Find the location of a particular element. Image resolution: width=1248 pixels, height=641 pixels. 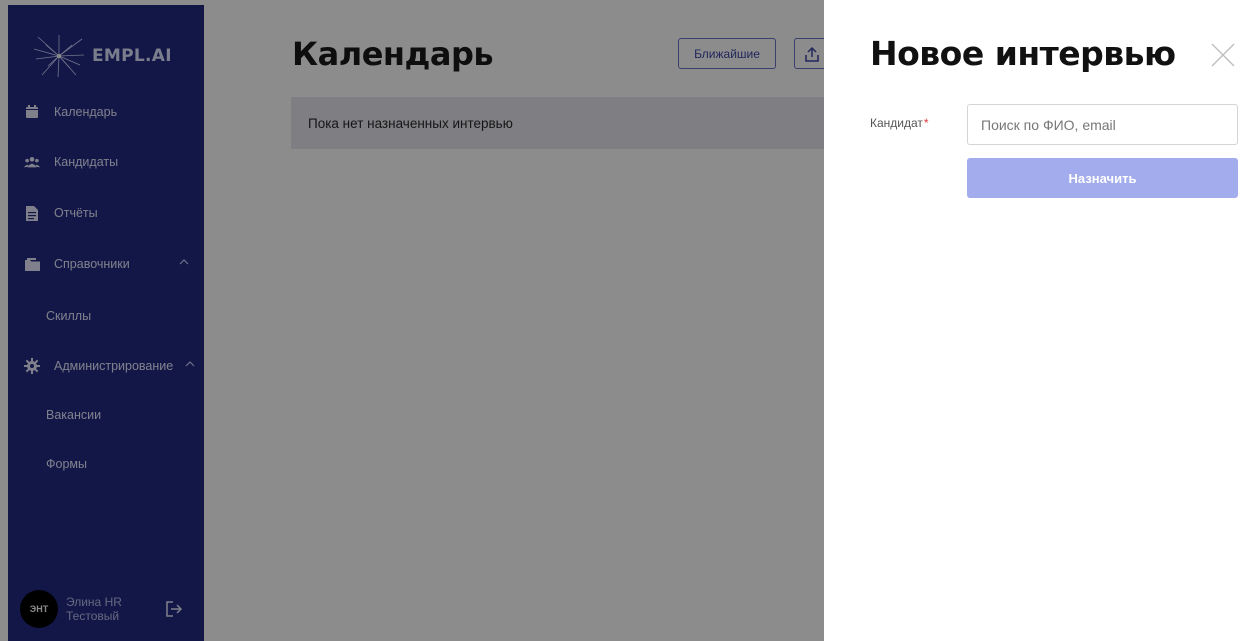

user-name: Элина HR Тестовый is located at coordinates (94, 609).